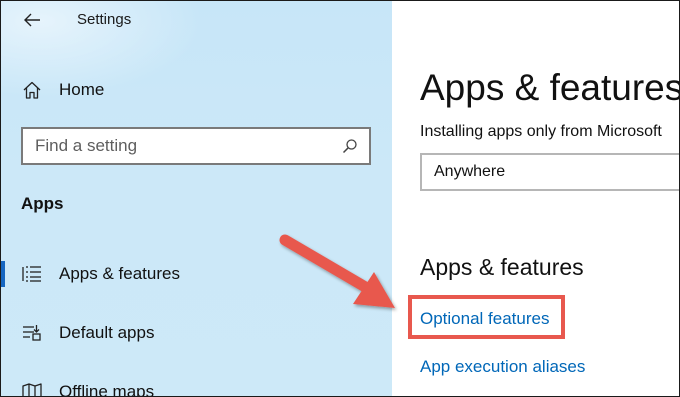 The height and width of the screenshot is (397, 680). What do you see at coordinates (32, 90) in the screenshot?
I see `home-icon` at bounding box center [32, 90].